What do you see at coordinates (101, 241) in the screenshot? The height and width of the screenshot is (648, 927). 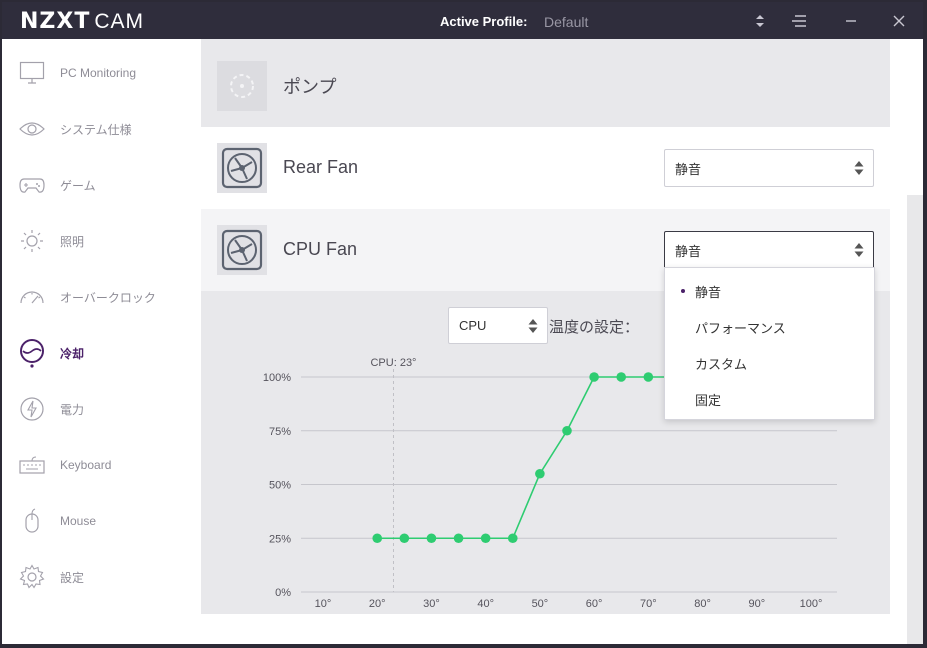 I see `sidebar-item-lighting: 照明` at bounding box center [101, 241].